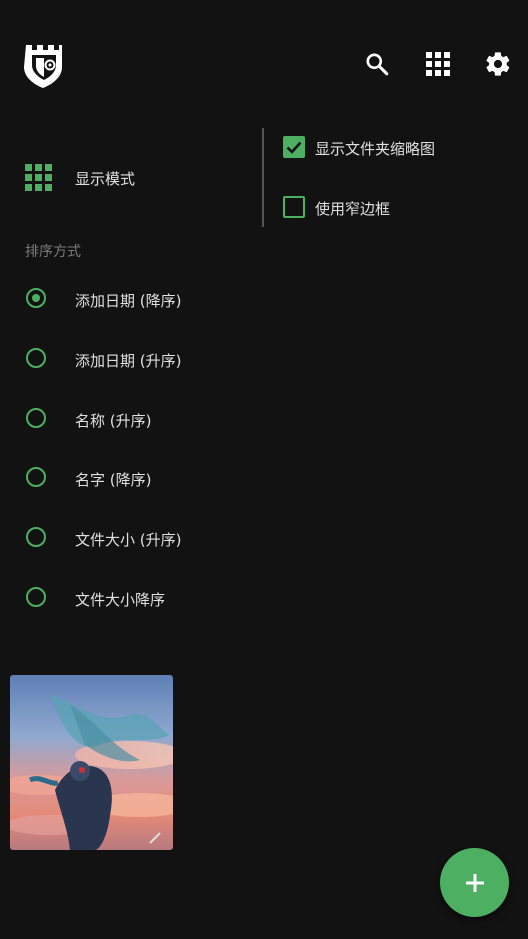  What do you see at coordinates (36, 418) in the screenshot?
I see `sort-radio-name-asc` at bounding box center [36, 418].